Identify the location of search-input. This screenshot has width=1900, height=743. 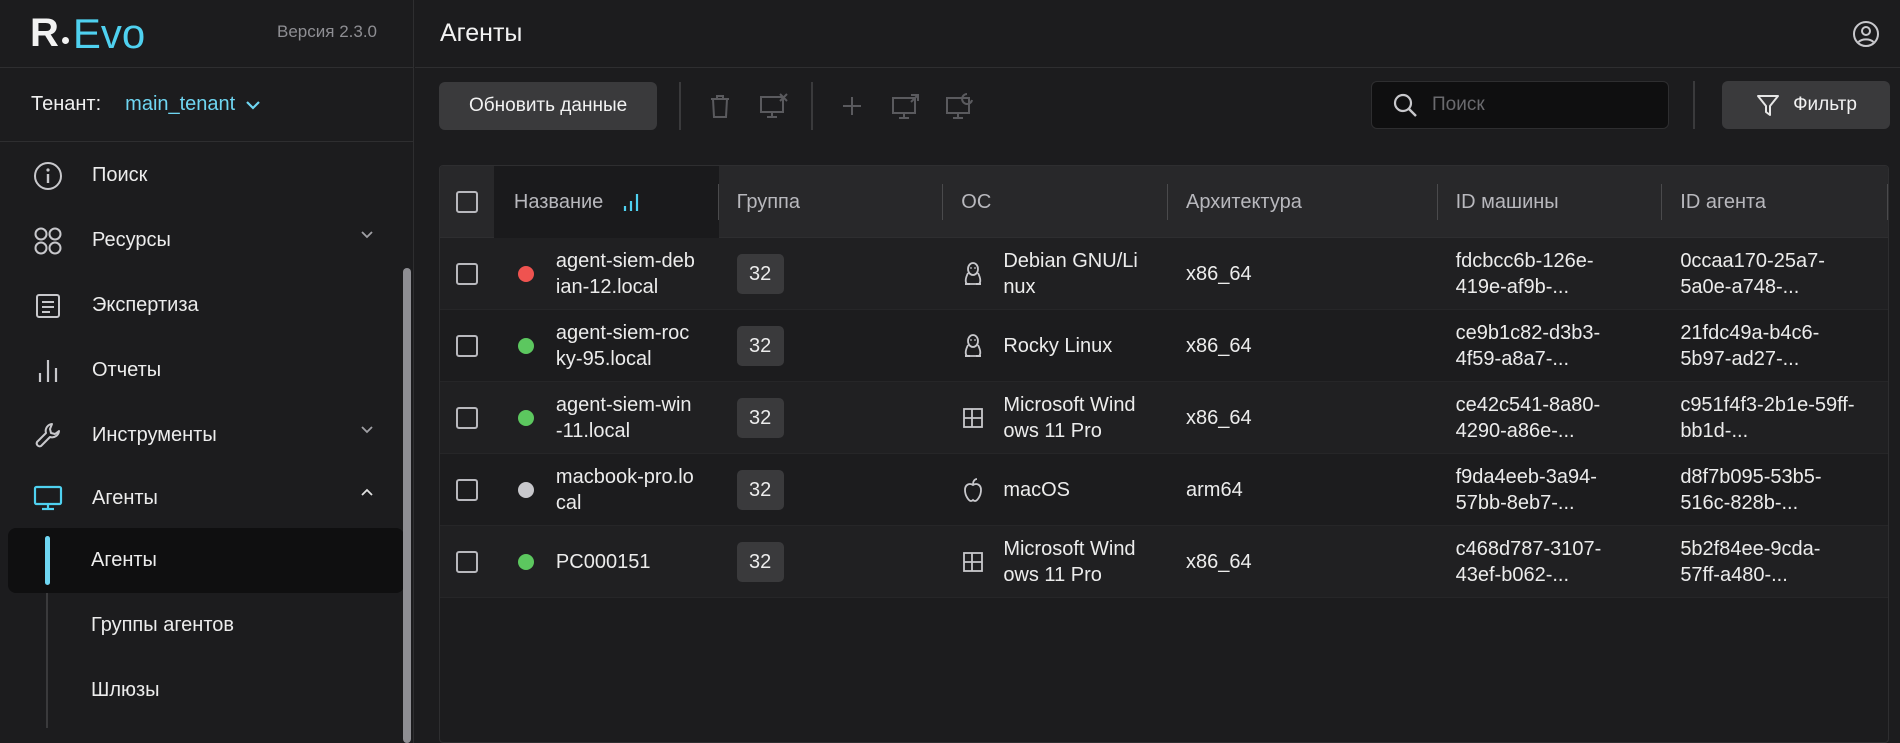
(1542, 105).